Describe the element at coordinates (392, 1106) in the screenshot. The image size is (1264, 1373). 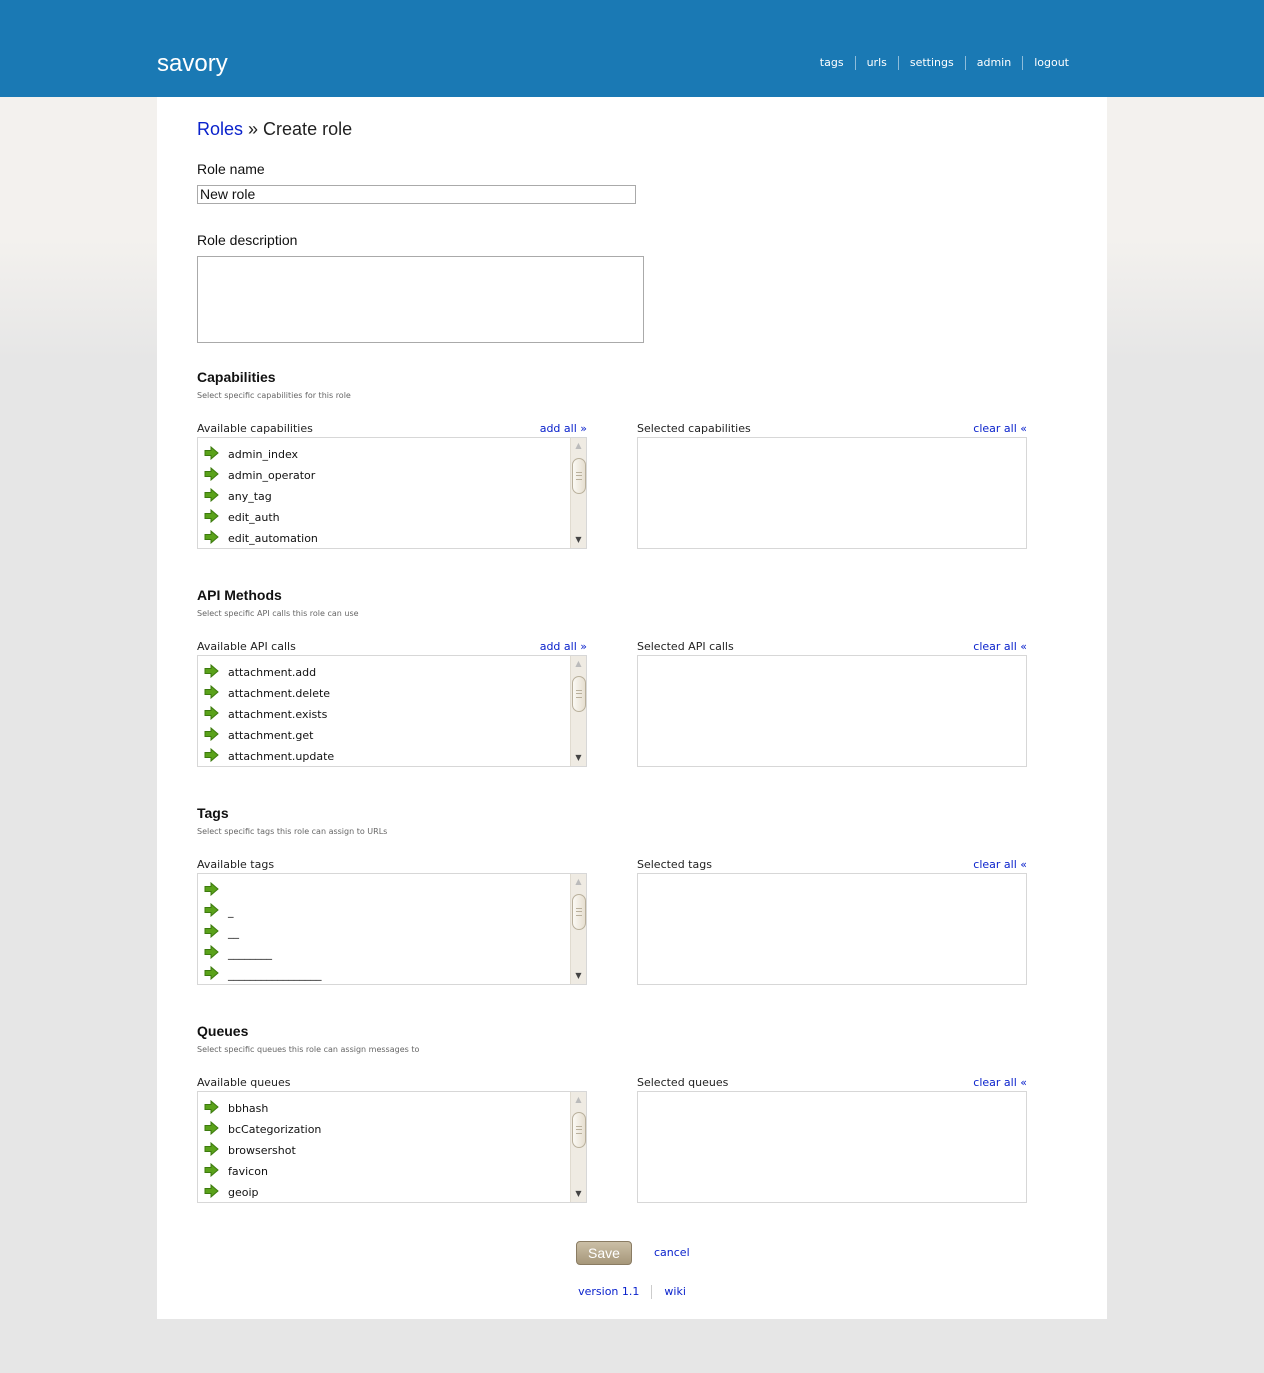
I see `list-item: bbhash` at that location.